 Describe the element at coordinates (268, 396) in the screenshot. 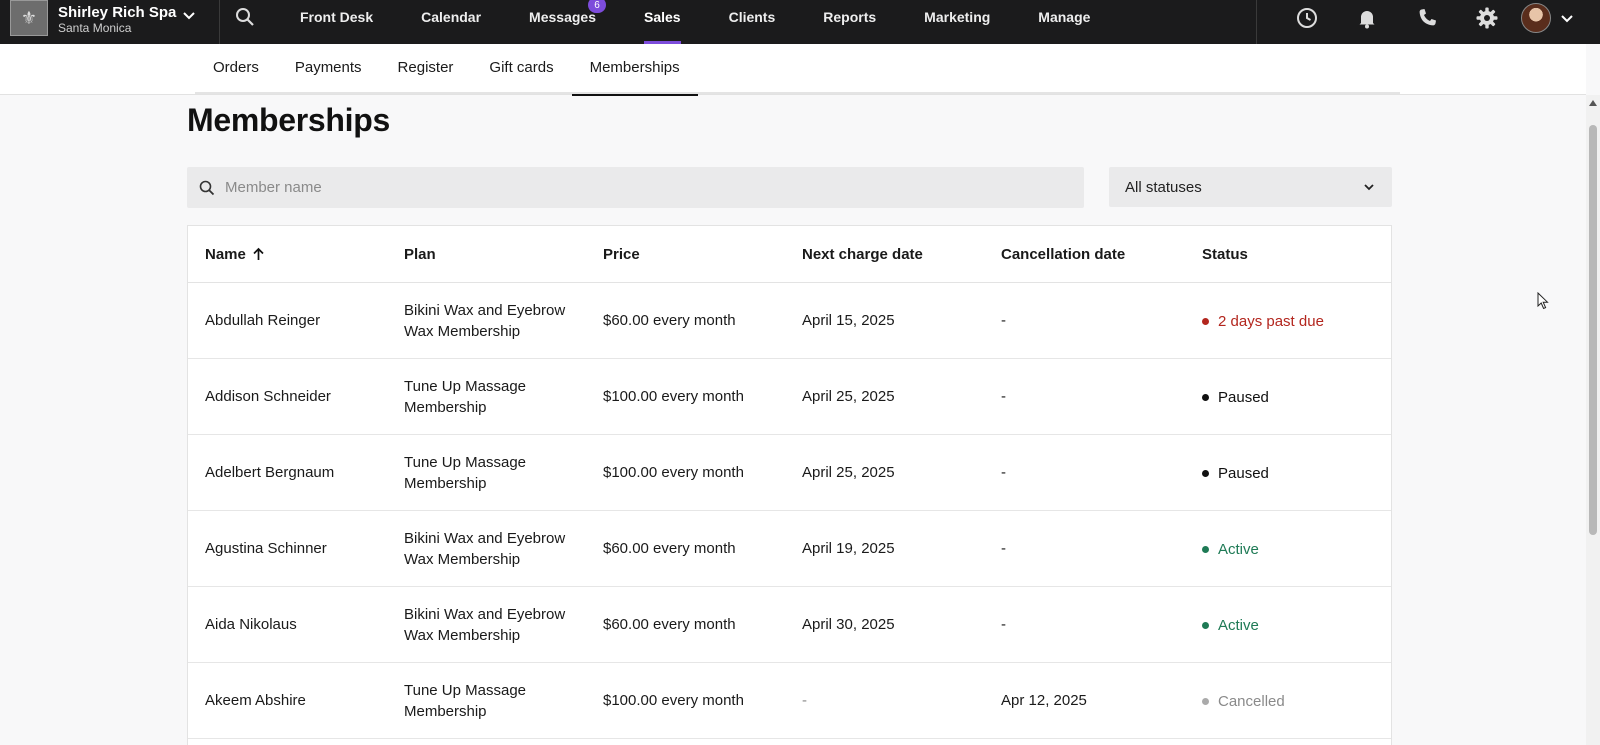

I see `member-name: Addison Schneider` at that location.